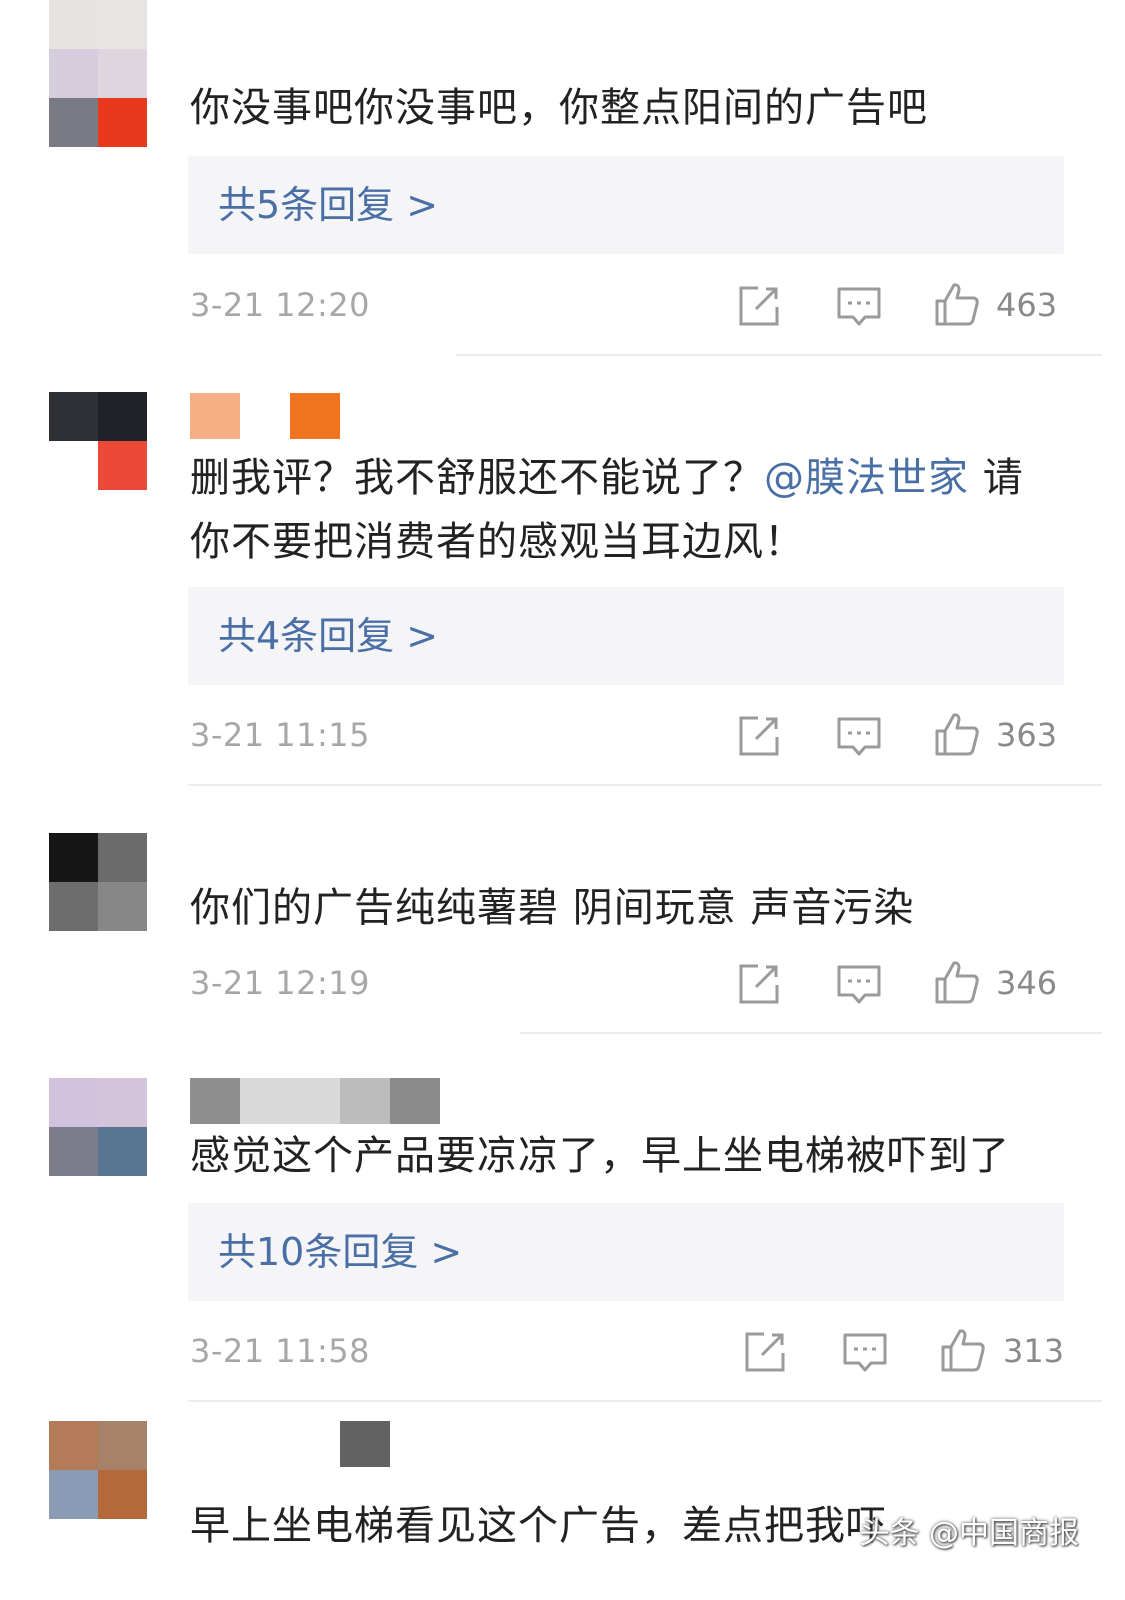  Describe the element at coordinates (559, 108) in the screenshot. I see `comment-text: 你没事吧你没事吧，你整点阳间的广告吧` at that location.